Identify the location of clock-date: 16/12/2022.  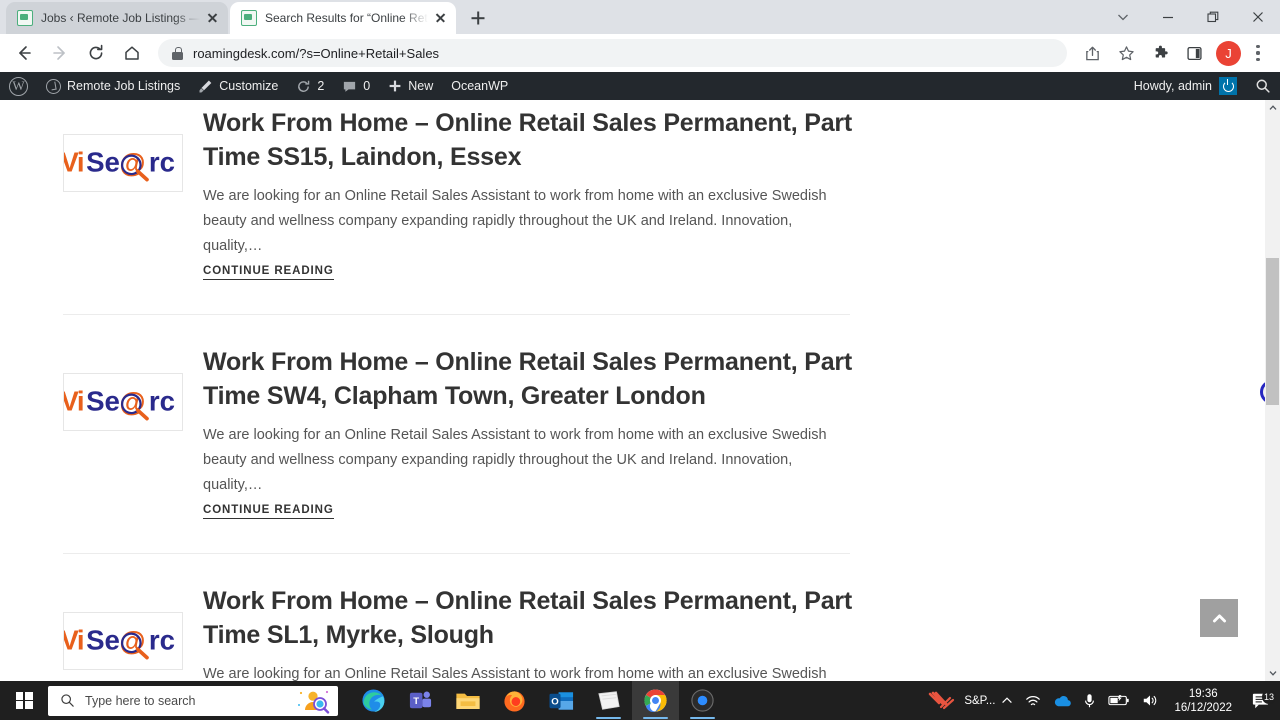
(1203, 707).